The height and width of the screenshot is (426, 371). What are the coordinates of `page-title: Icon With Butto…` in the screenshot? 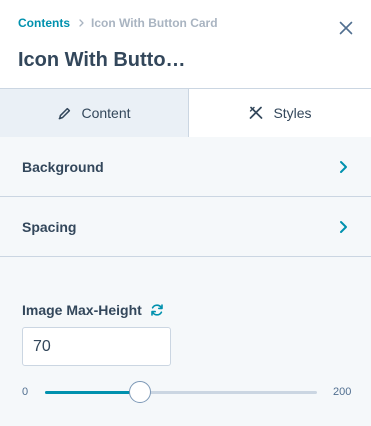 It's located at (102, 60).